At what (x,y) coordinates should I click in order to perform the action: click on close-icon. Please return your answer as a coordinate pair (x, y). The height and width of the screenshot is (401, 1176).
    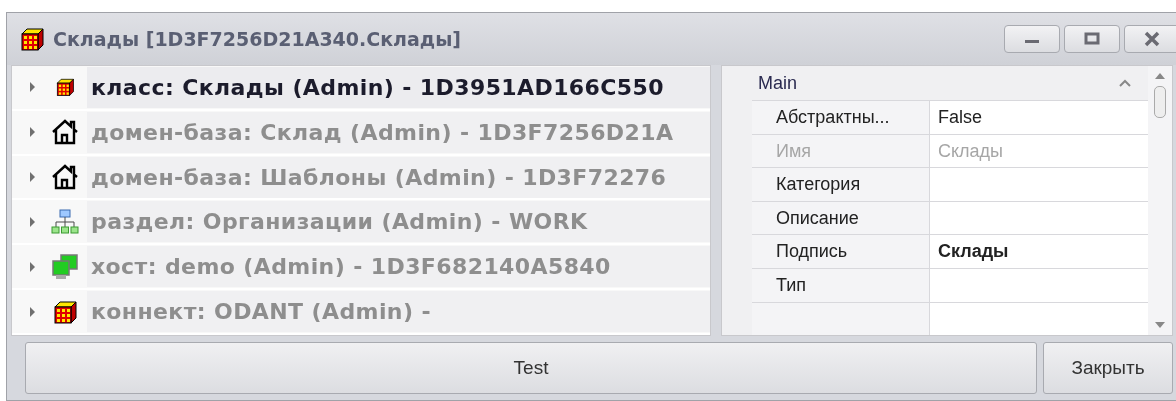
    Looking at the image, I should click on (1152, 39).